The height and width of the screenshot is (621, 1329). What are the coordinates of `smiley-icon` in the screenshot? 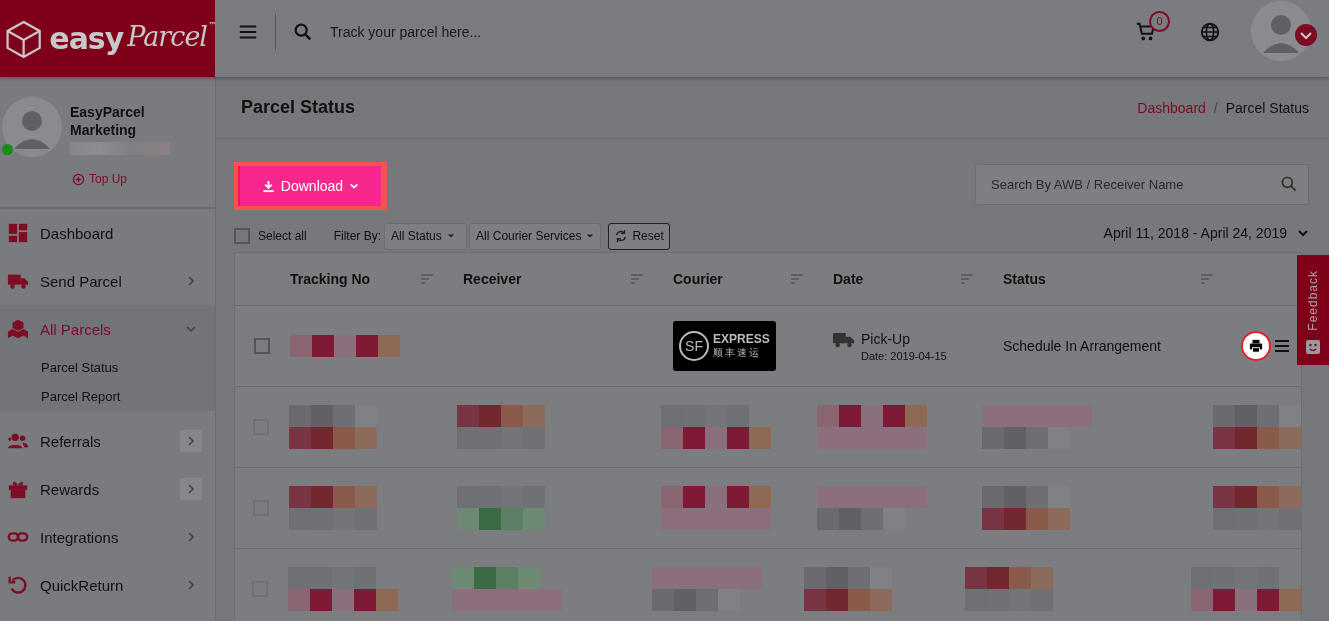 It's located at (1313, 347).